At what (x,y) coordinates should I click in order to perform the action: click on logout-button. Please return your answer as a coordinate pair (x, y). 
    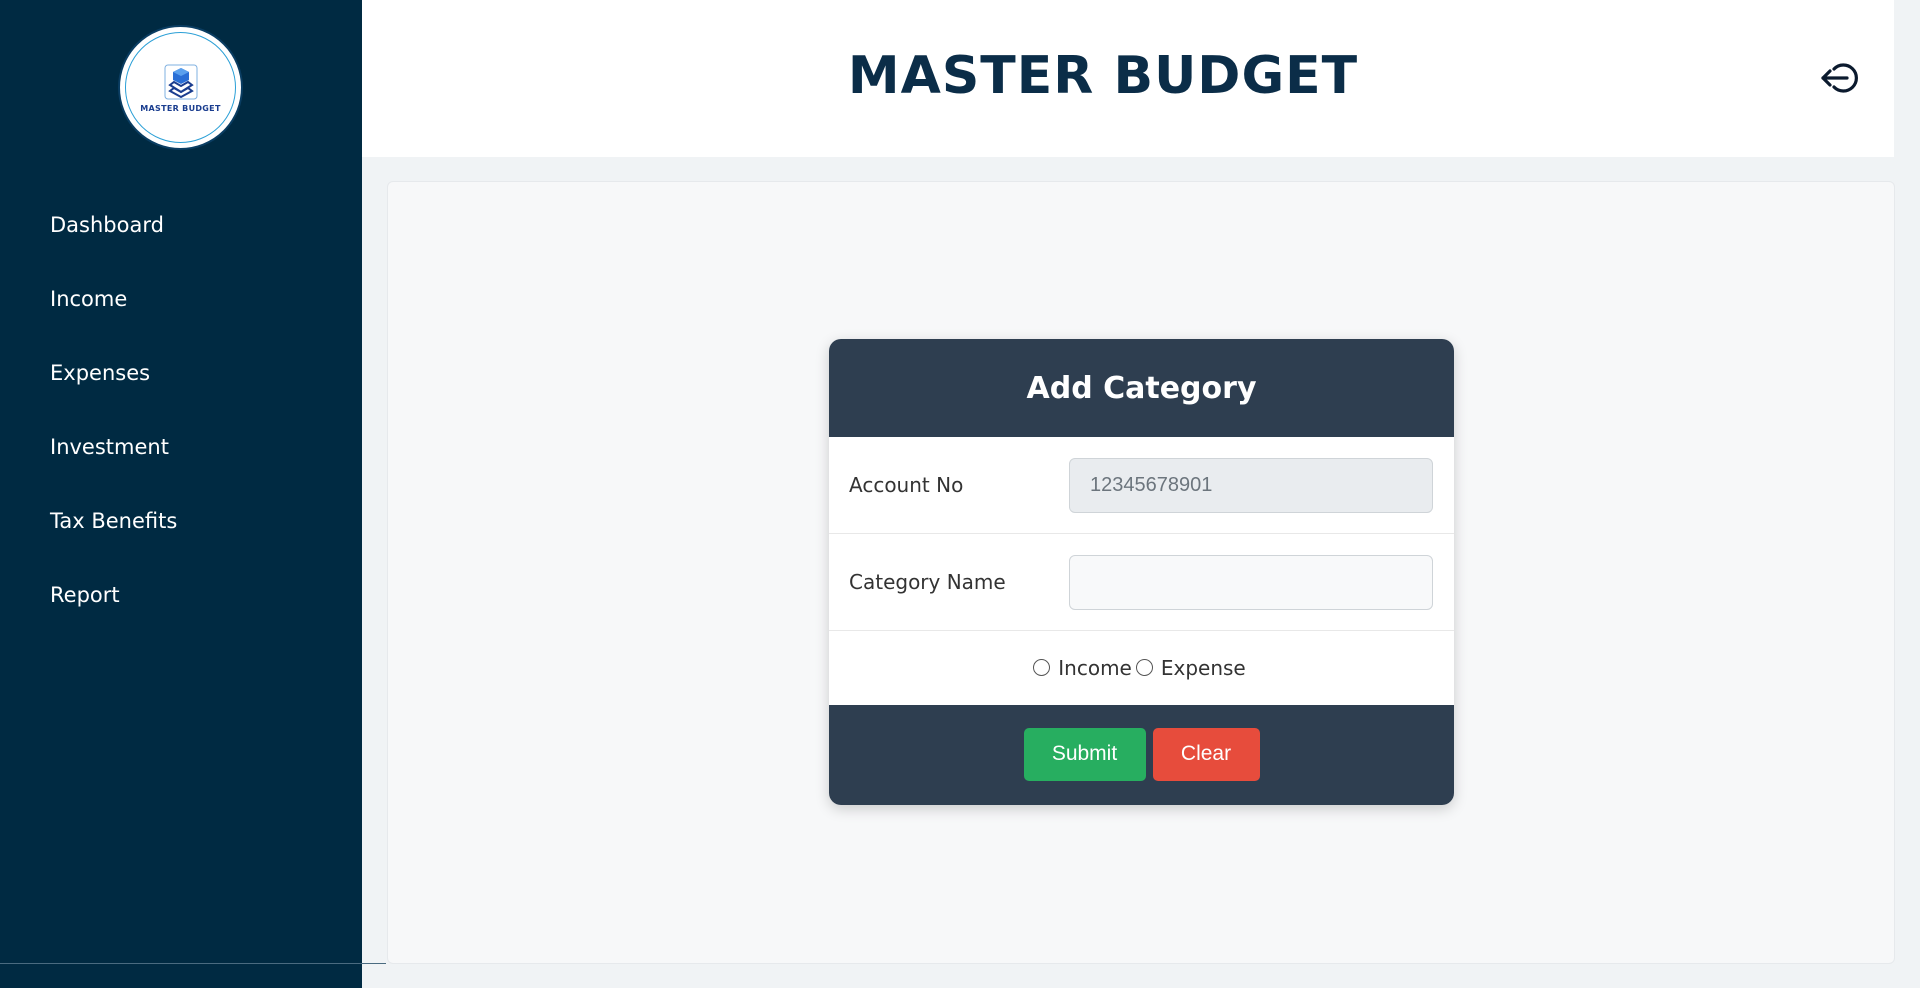
    Looking at the image, I should click on (1840, 78).